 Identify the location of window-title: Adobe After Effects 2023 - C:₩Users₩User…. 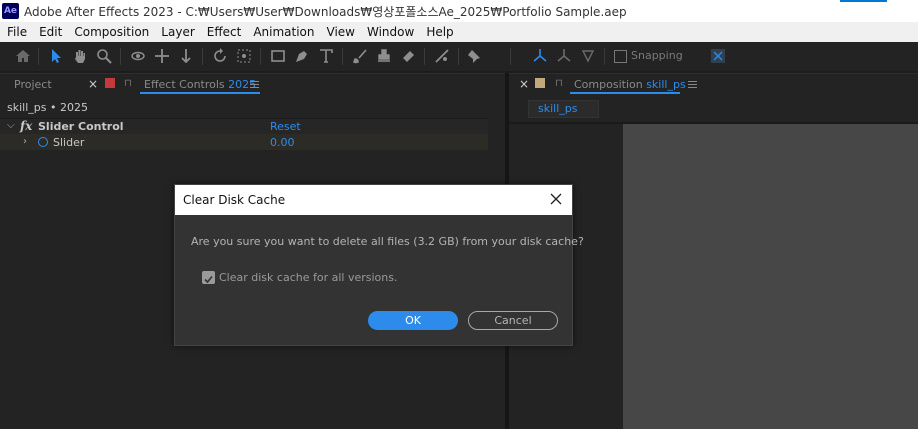
(325, 11).